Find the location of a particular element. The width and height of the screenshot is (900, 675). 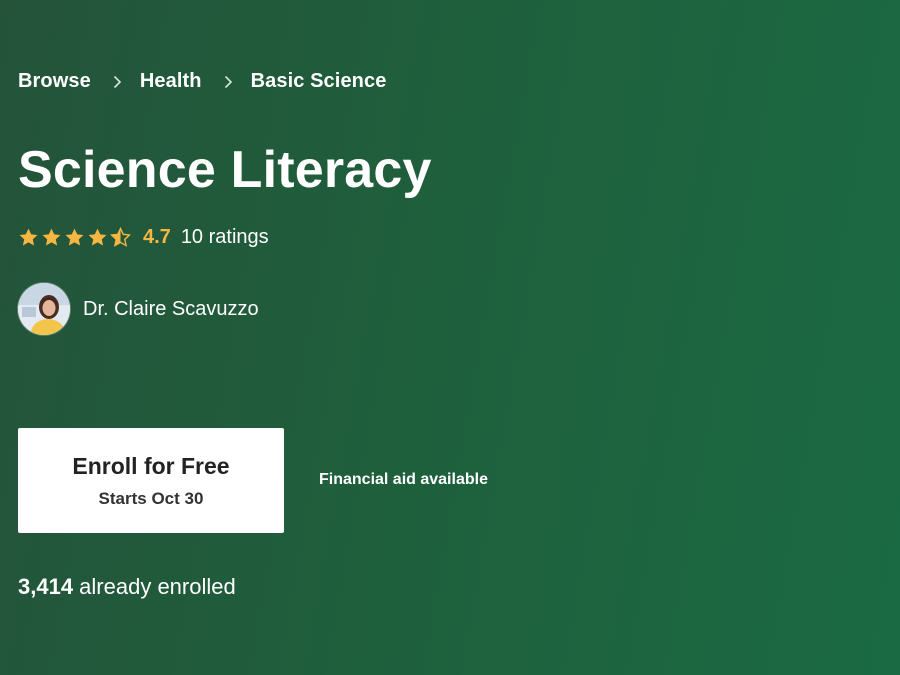

course-rating: 4.7 10 ratings is located at coordinates (143, 237).